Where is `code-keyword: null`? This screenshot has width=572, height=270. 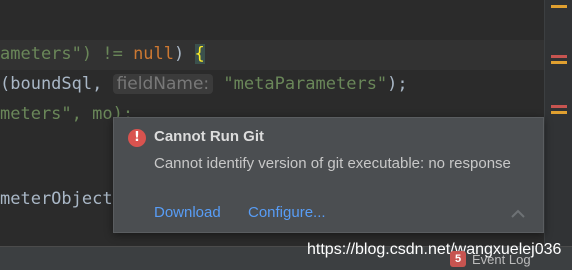 code-keyword: null is located at coordinates (154, 54).